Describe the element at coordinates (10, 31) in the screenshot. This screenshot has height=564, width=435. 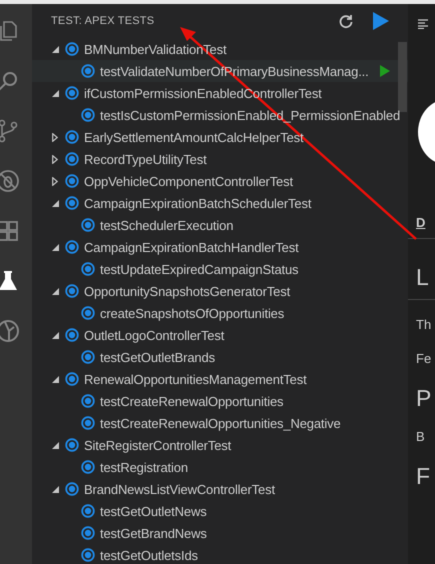
I see `files-icon` at that location.